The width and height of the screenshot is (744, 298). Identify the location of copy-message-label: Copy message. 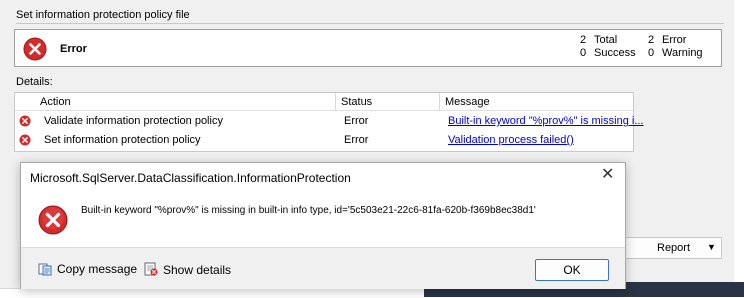
(97, 269).